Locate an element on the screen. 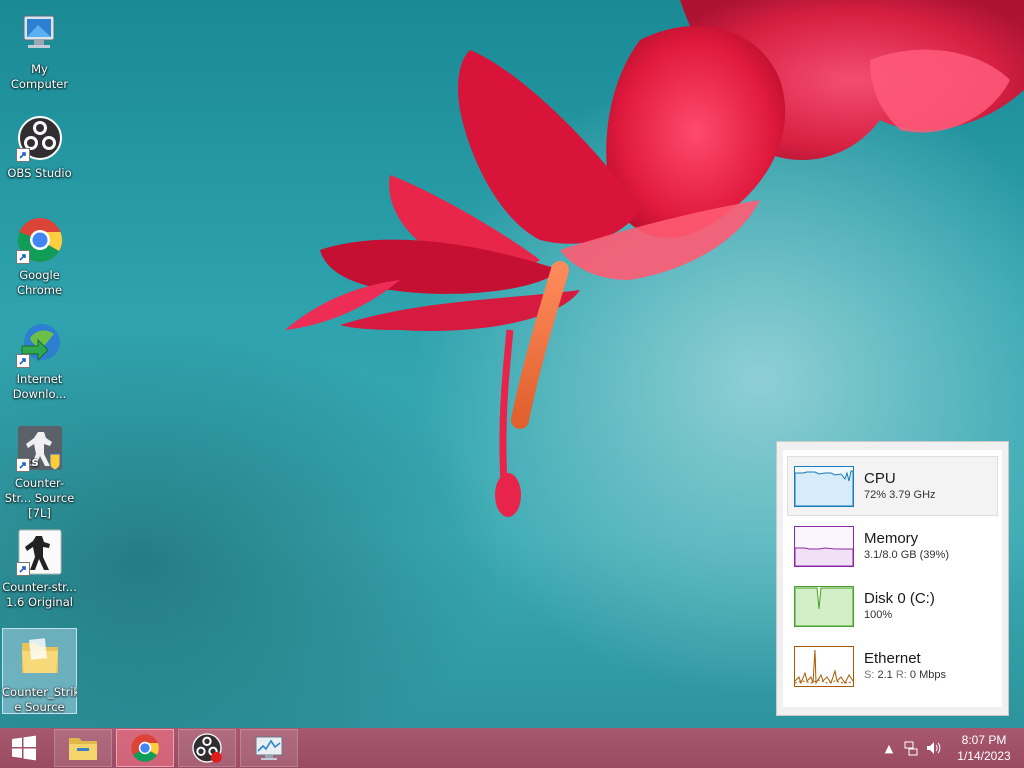  clock-date: 1/14/2023 is located at coordinates (984, 756).